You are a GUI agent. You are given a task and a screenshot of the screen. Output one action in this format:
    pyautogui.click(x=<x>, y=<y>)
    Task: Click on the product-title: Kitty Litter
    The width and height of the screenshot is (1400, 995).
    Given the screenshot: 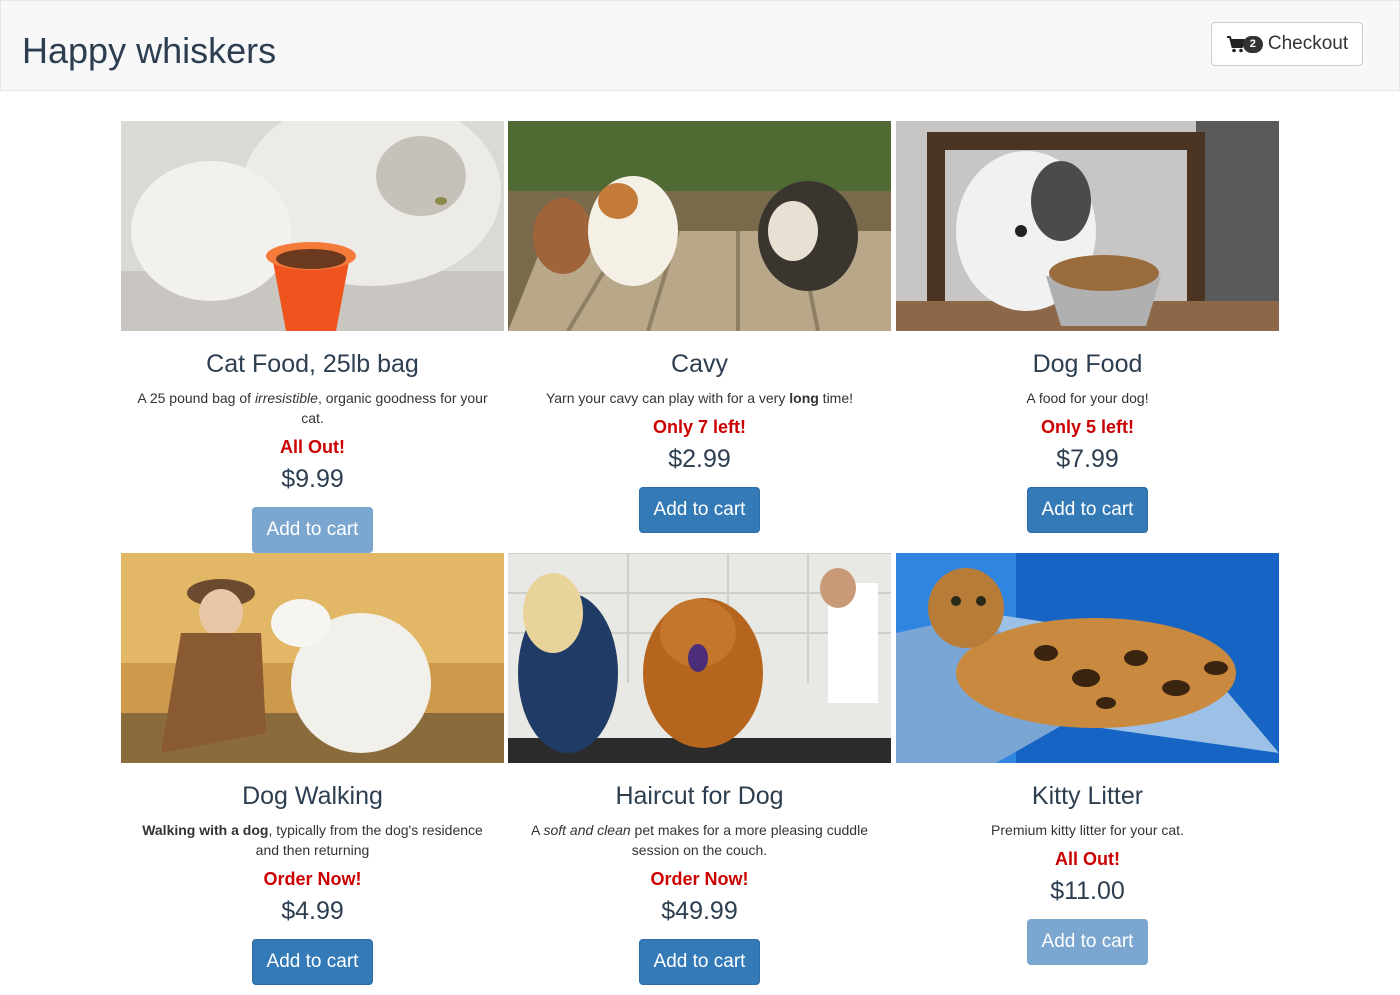 What is the action you would take?
    pyautogui.click(x=1087, y=796)
    